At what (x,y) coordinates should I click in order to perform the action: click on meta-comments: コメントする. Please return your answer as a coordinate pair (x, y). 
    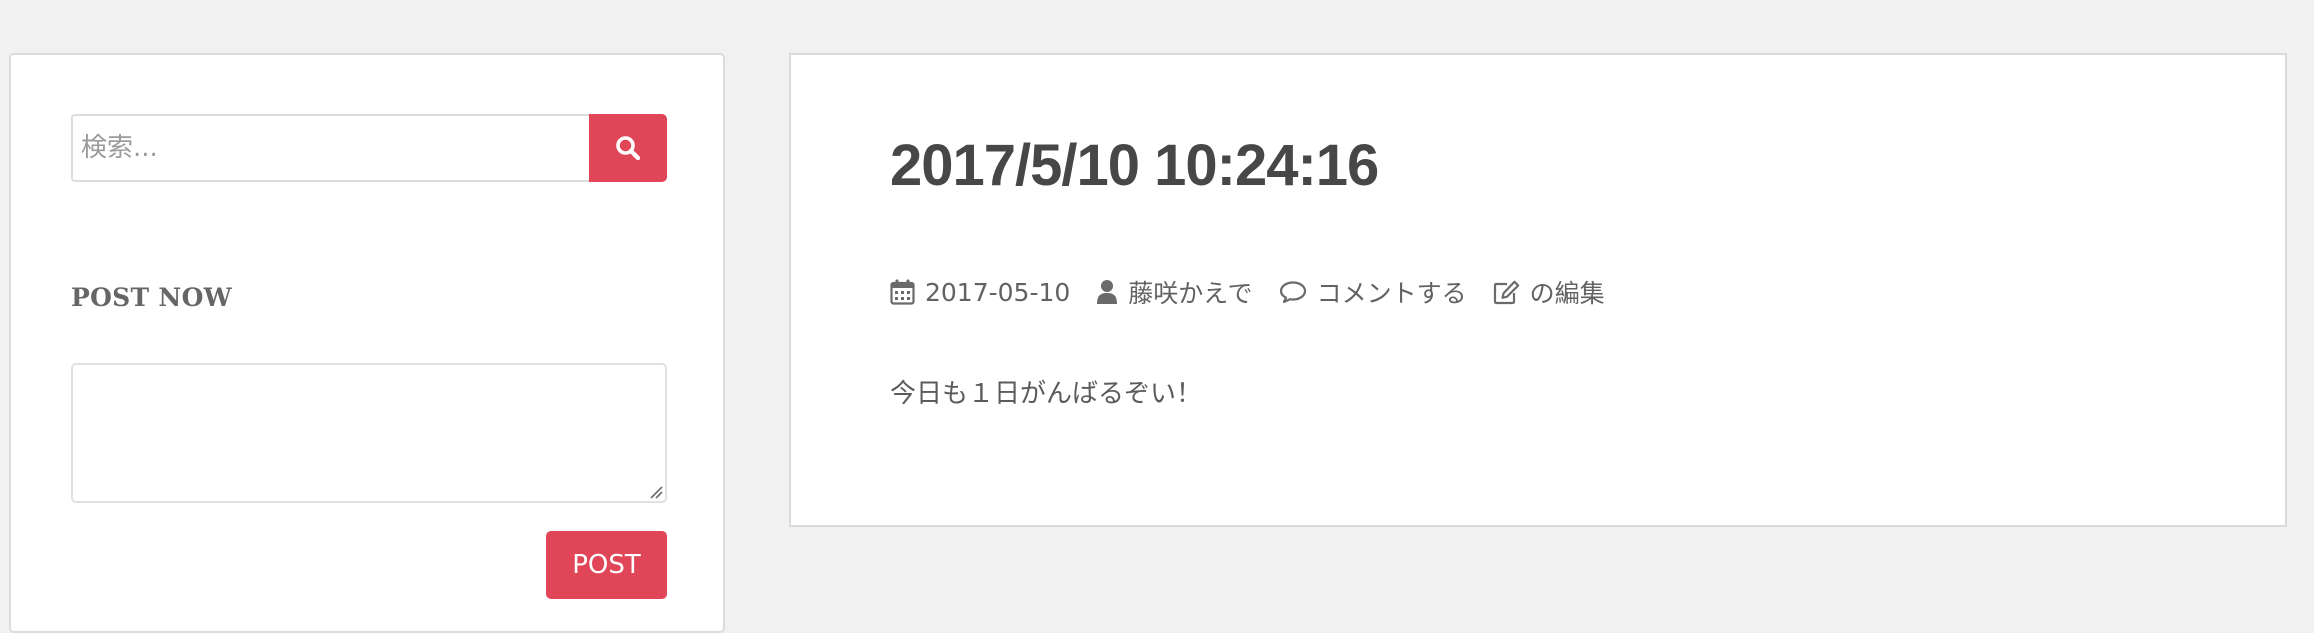
    Looking at the image, I should click on (1373, 292).